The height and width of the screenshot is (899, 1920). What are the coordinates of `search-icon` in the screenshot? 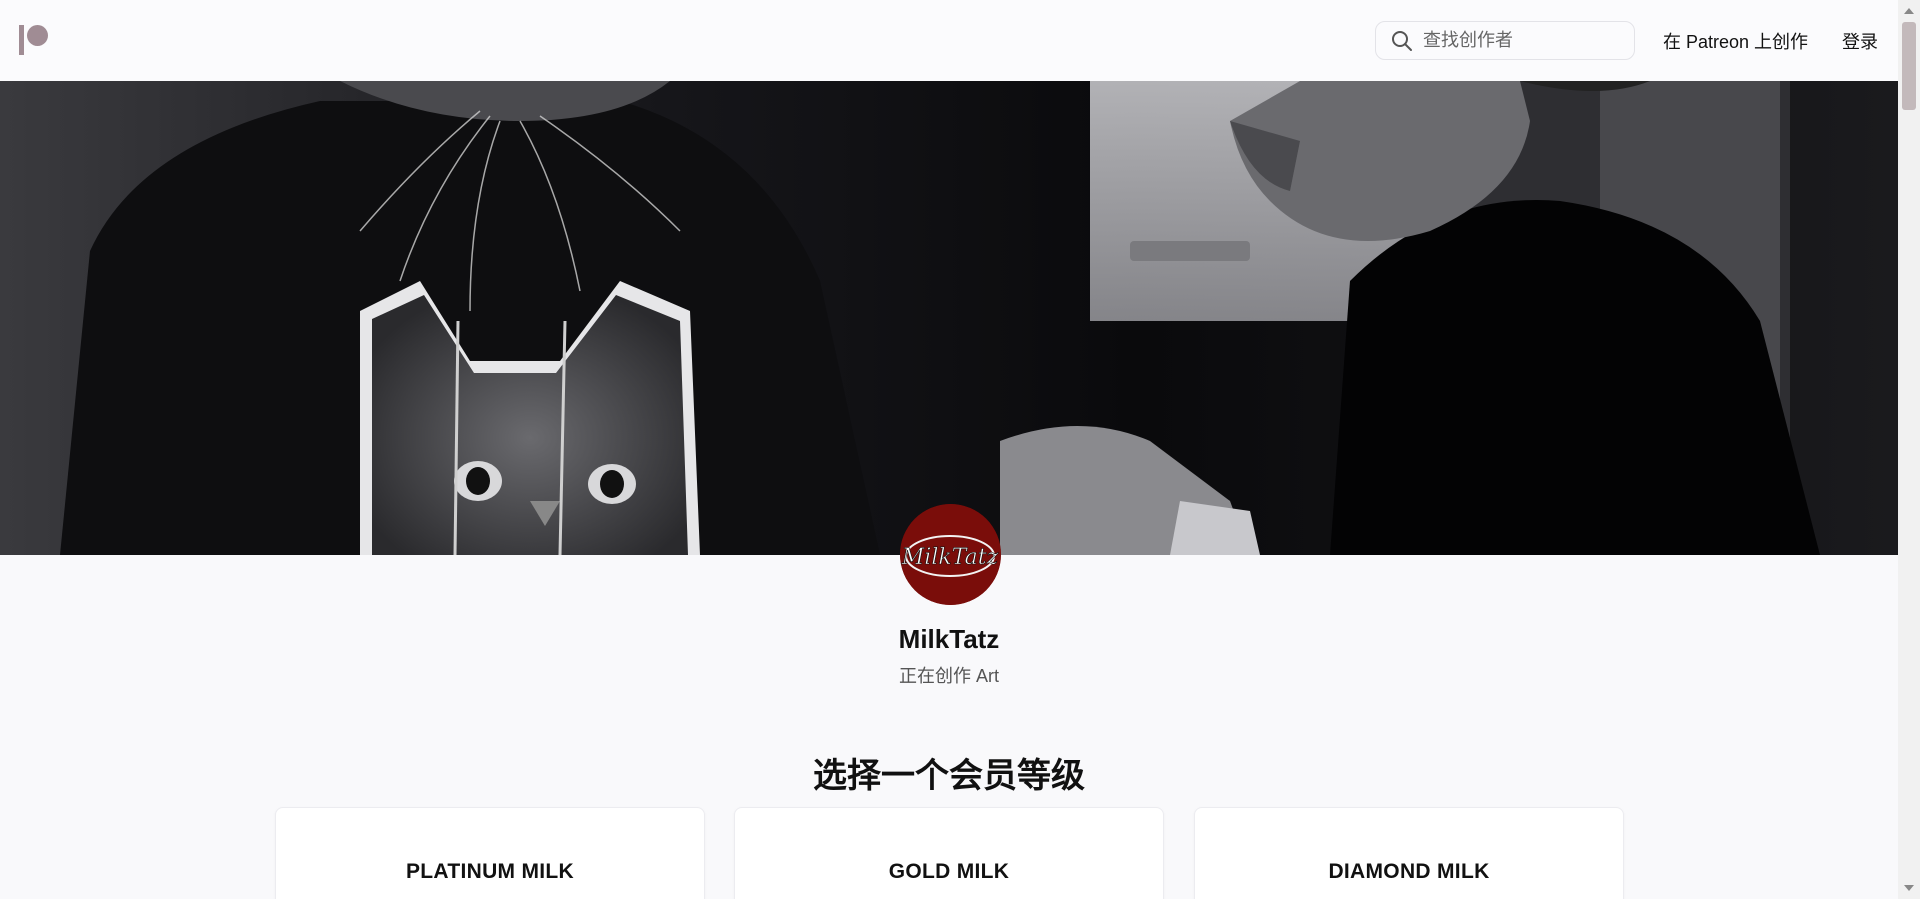 It's located at (1402, 41).